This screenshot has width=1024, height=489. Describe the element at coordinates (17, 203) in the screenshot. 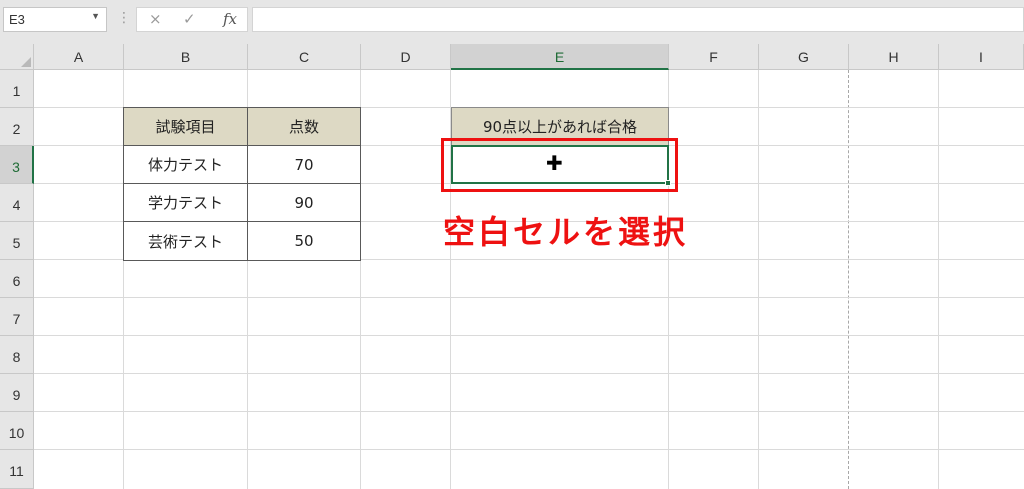

I see `row-header-4: 4` at that location.